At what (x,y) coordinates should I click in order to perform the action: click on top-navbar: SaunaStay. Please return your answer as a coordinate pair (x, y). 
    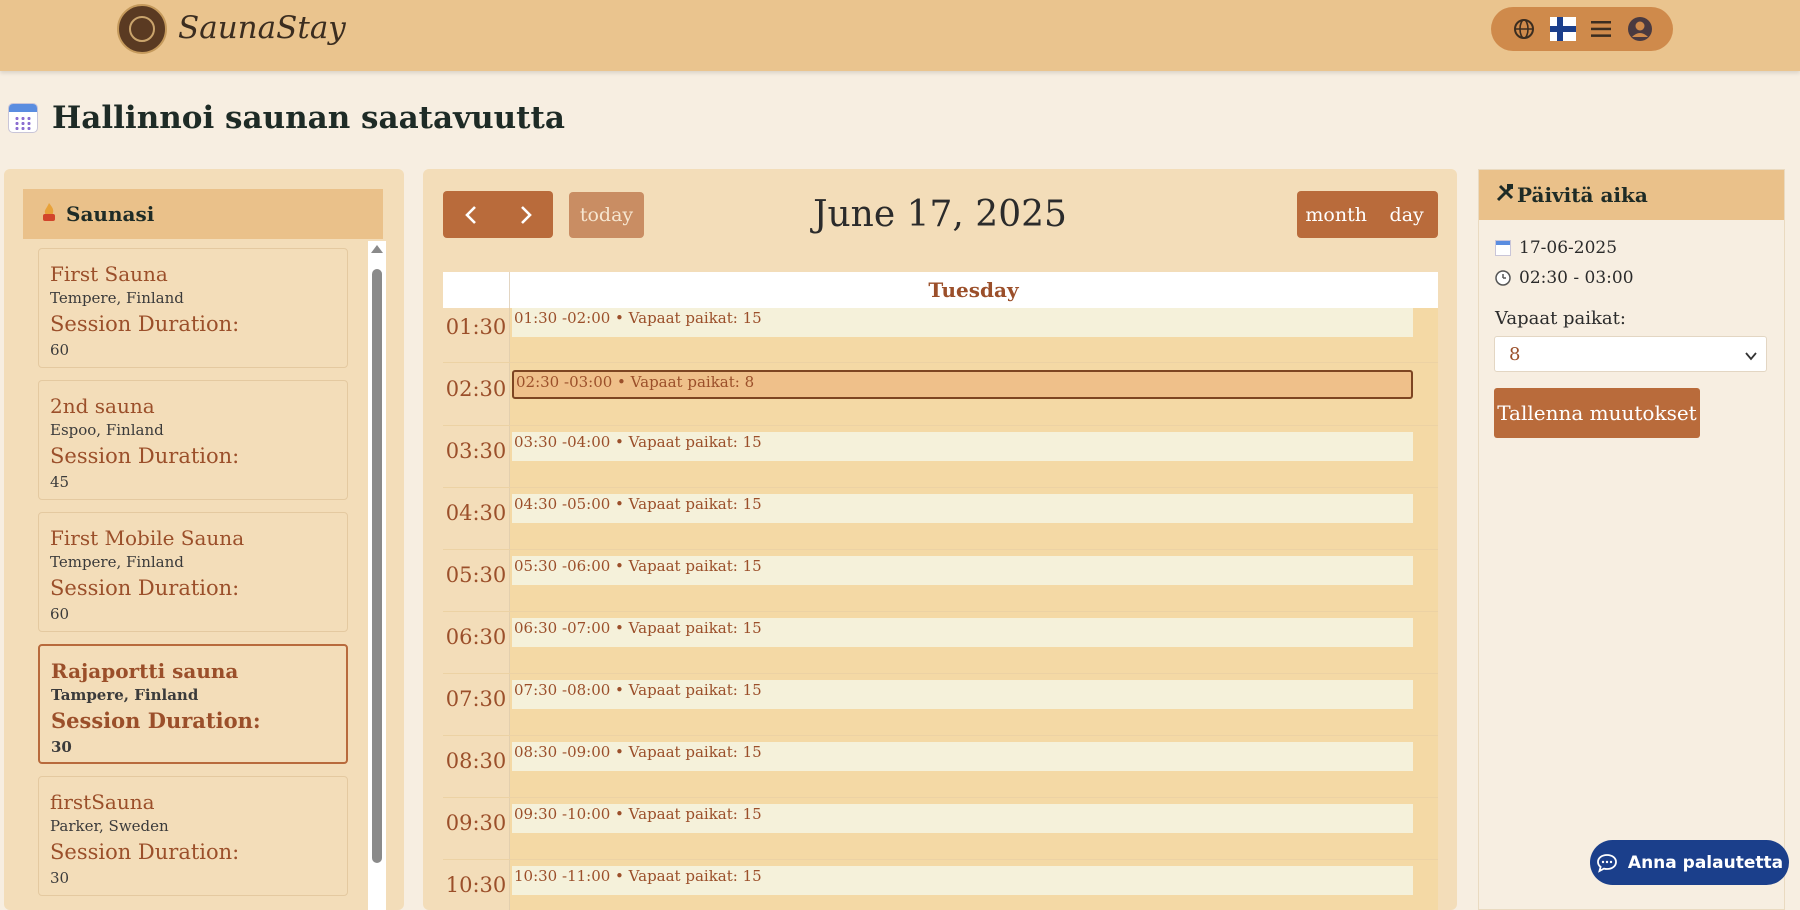
    Looking at the image, I should click on (900, 35).